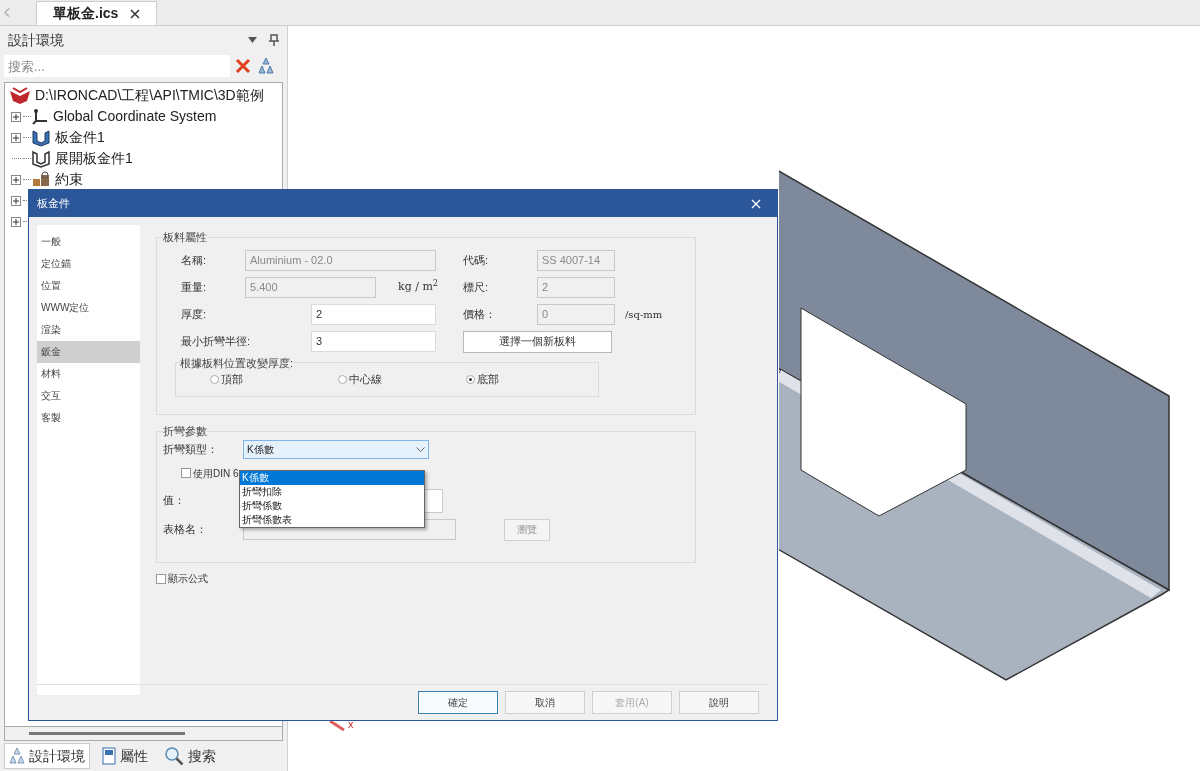 The height and width of the screenshot is (771, 1200). What do you see at coordinates (149, 95) in the screenshot?
I see `tree-item: D:\IRONCAD\工程\API\TMIC\3D範例` at bounding box center [149, 95].